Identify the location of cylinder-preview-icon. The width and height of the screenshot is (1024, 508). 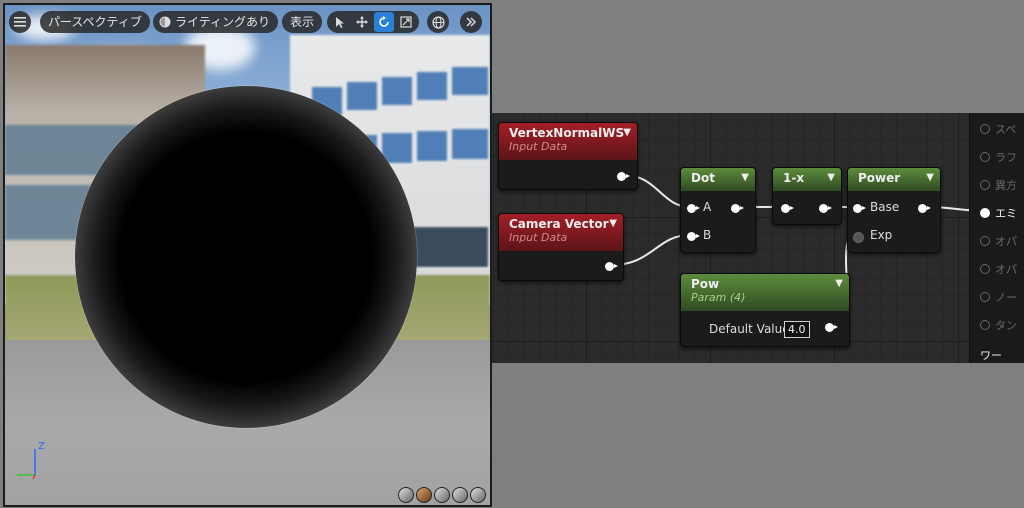
(406, 495).